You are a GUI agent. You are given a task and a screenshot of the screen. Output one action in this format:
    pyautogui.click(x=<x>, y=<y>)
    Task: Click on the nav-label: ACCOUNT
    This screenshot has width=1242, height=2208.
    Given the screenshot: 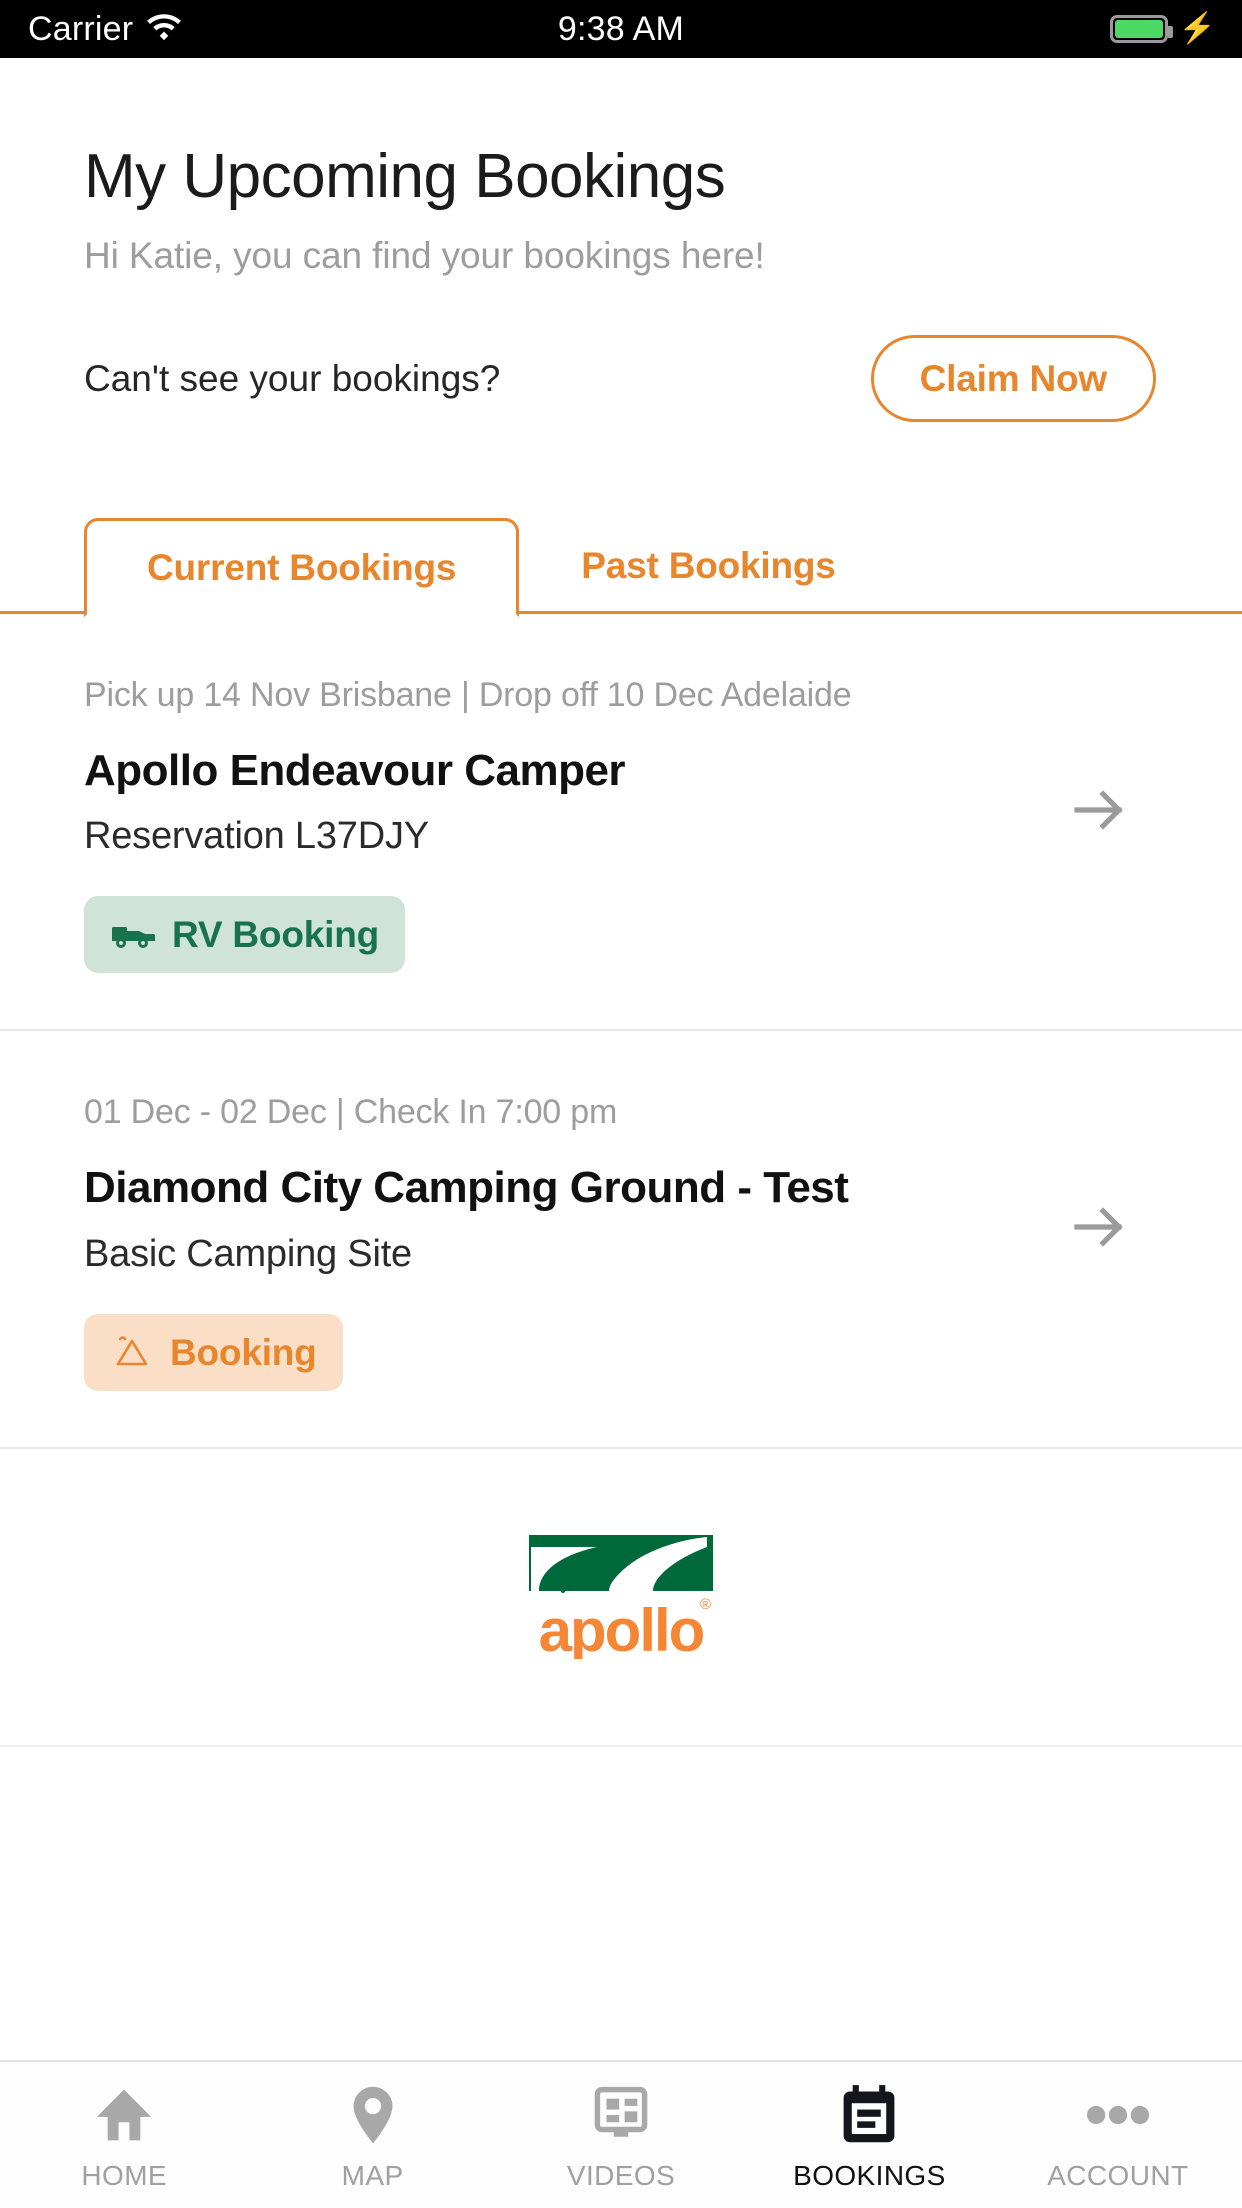 What is the action you would take?
    pyautogui.click(x=1118, y=2175)
    